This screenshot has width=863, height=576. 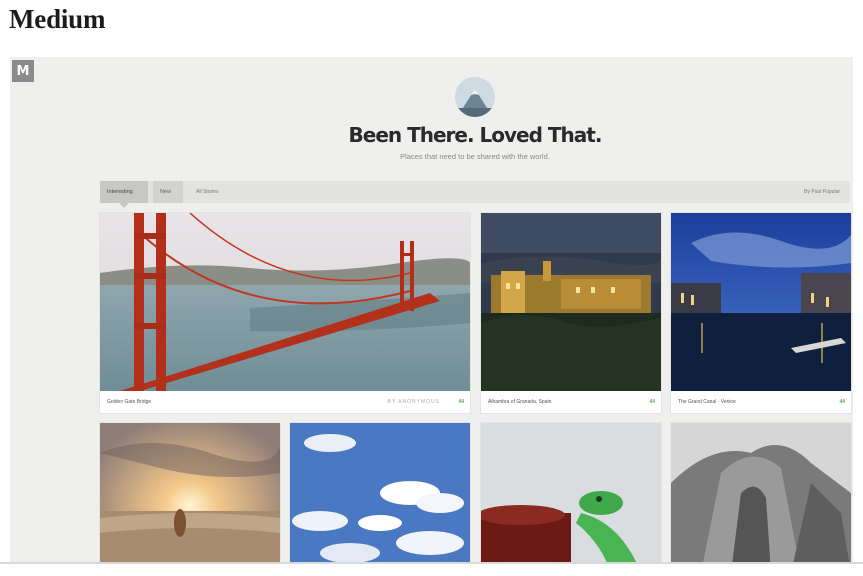 What do you see at coordinates (761, 402) in the screenshot?
I see `card-footer: The Grand Canal · Venice 44` at bounding box center [761, 402].